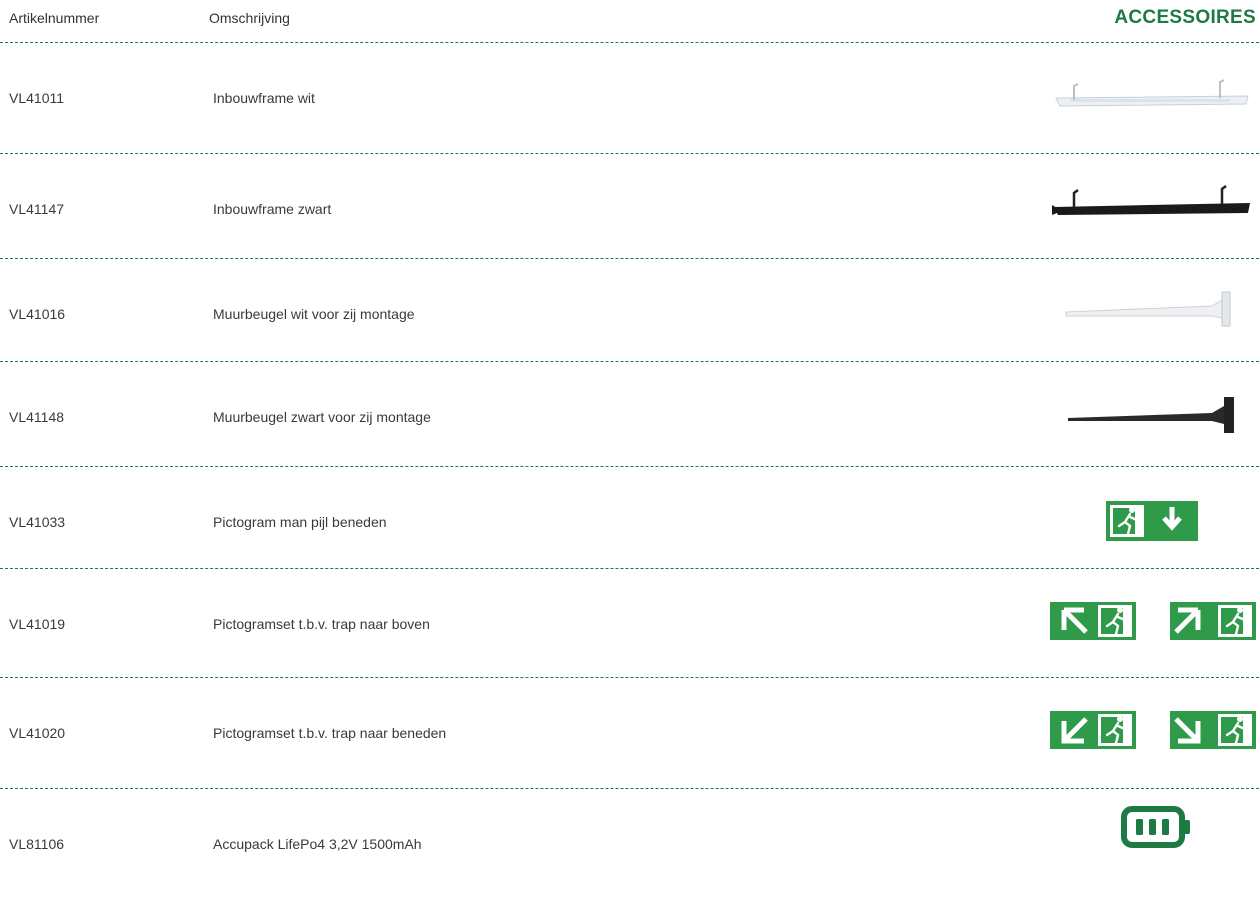 The image size is (1259, 899). Describe the element at coordinates (629, 21) in the screenshot. I see `table-header: Artikelnummer Omschrijving ACCESSOIRES` at that location.